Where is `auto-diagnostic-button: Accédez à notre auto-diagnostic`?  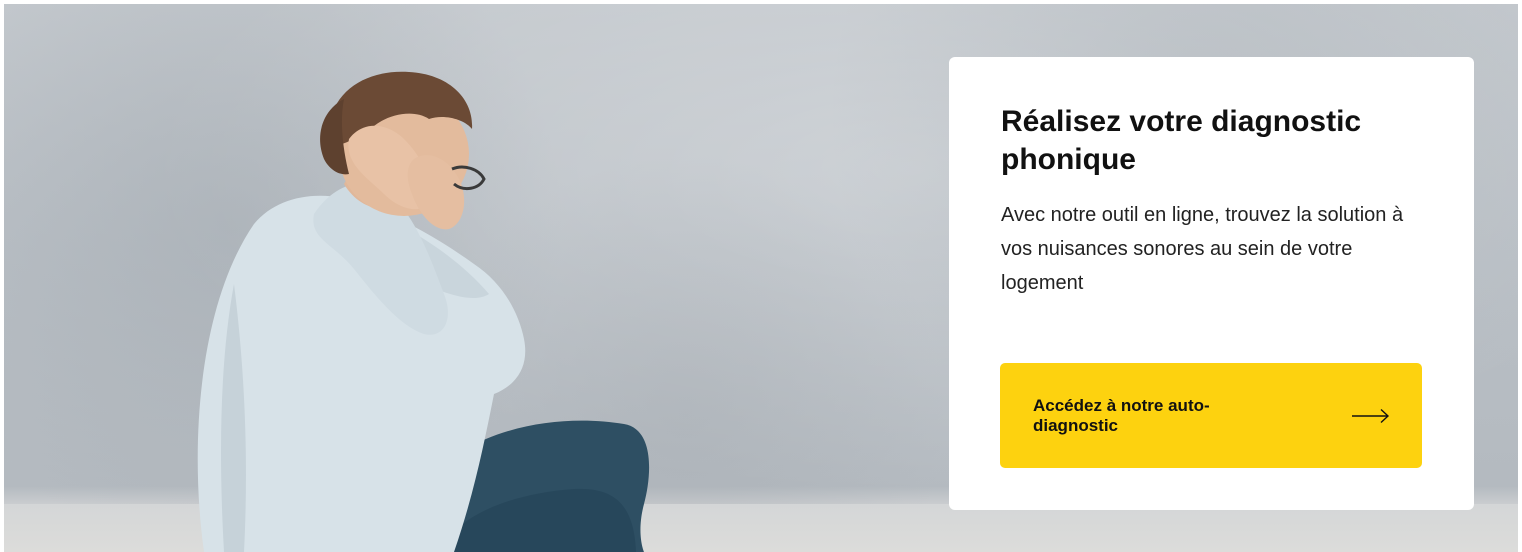
auto-diagnostic-button: Accédez à notre auto-diagnostic is located at coordinates (1211, 415).